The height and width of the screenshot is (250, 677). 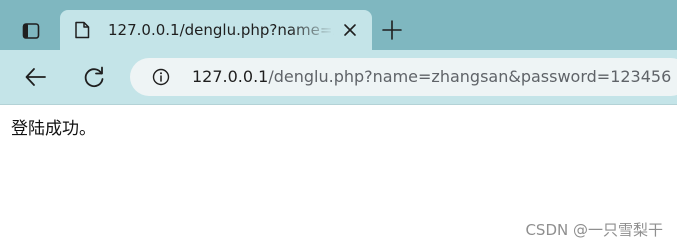 I want to click on plus-icon, so click(x=392, y=30).